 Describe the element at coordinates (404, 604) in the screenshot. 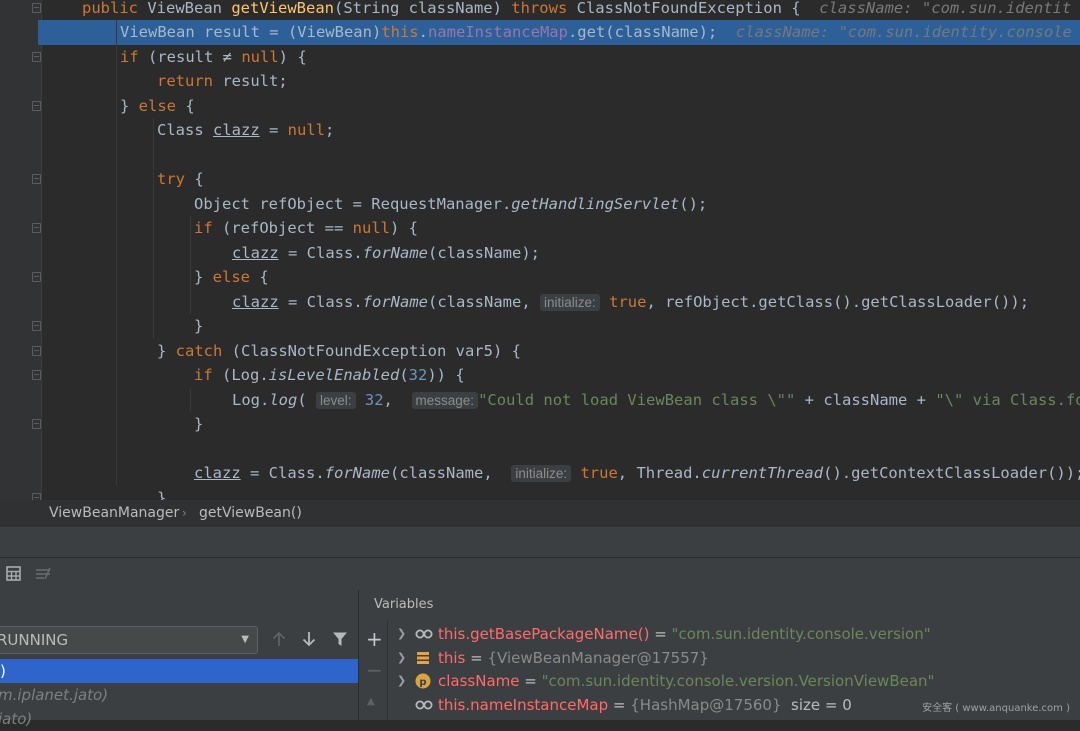

I see `variables-title: Variables` at that location.